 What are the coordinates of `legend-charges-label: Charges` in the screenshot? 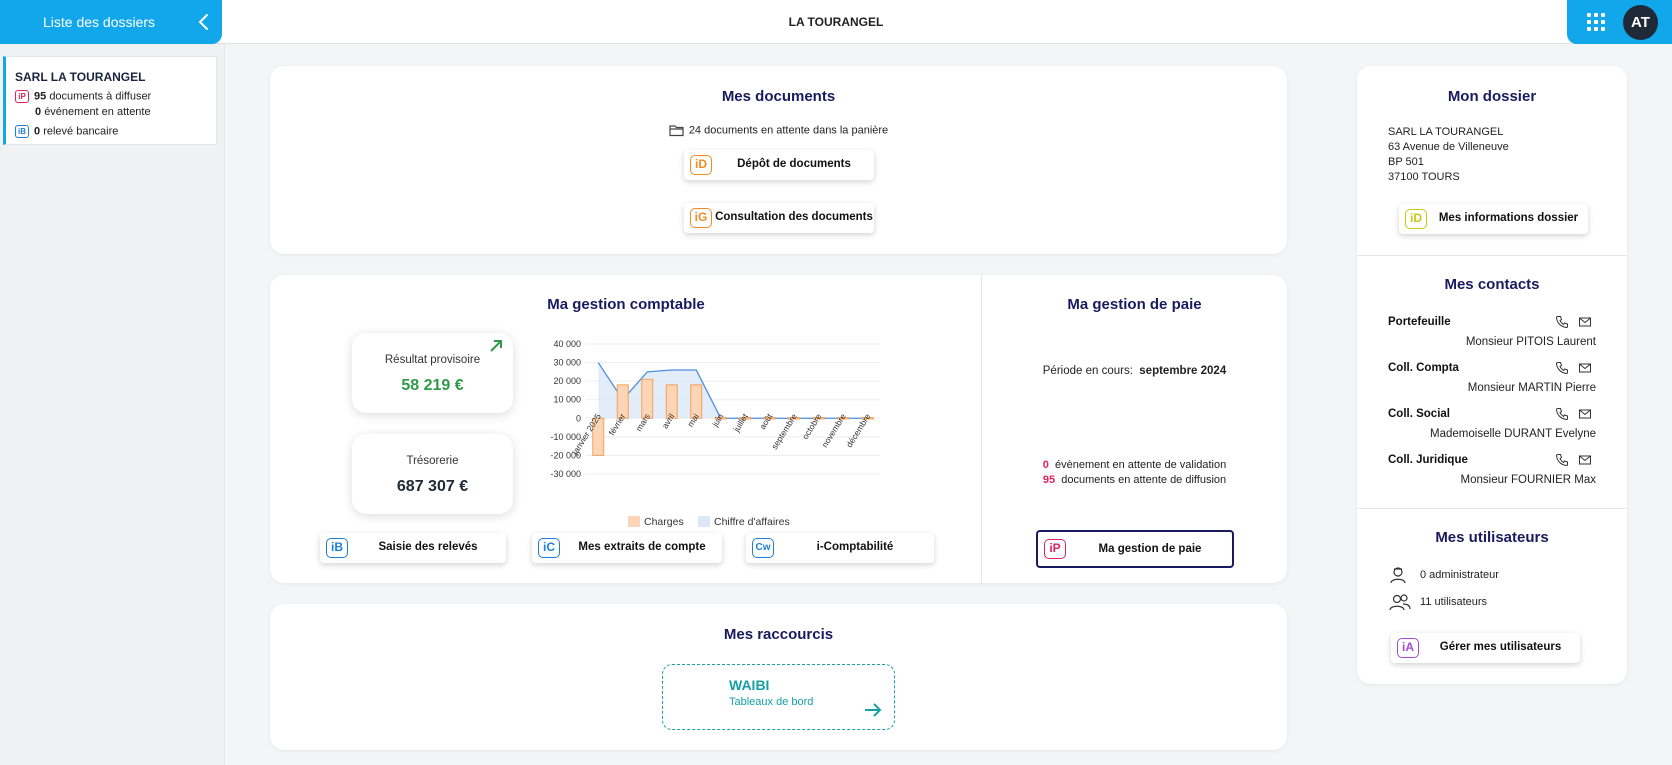 It's located at (664, 522).